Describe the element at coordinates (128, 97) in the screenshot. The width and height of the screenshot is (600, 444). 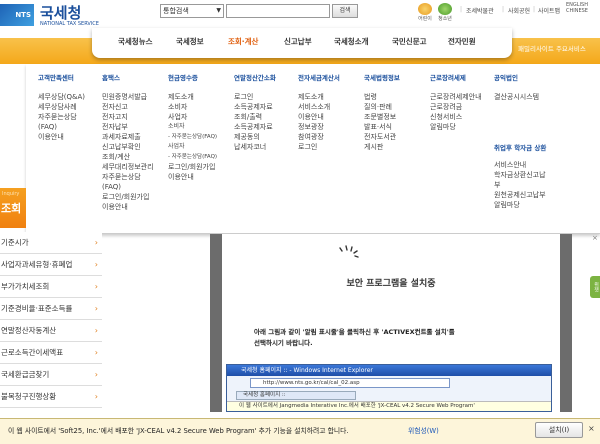
I see `menu-item: 민원증명서발급` at that location.